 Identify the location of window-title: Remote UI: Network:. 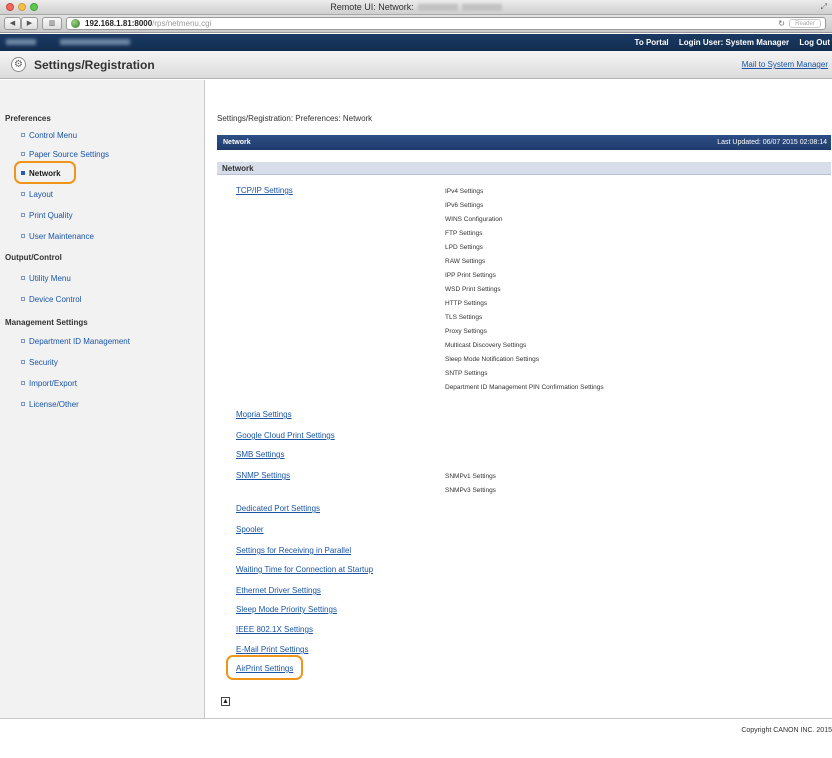
(416, 7).